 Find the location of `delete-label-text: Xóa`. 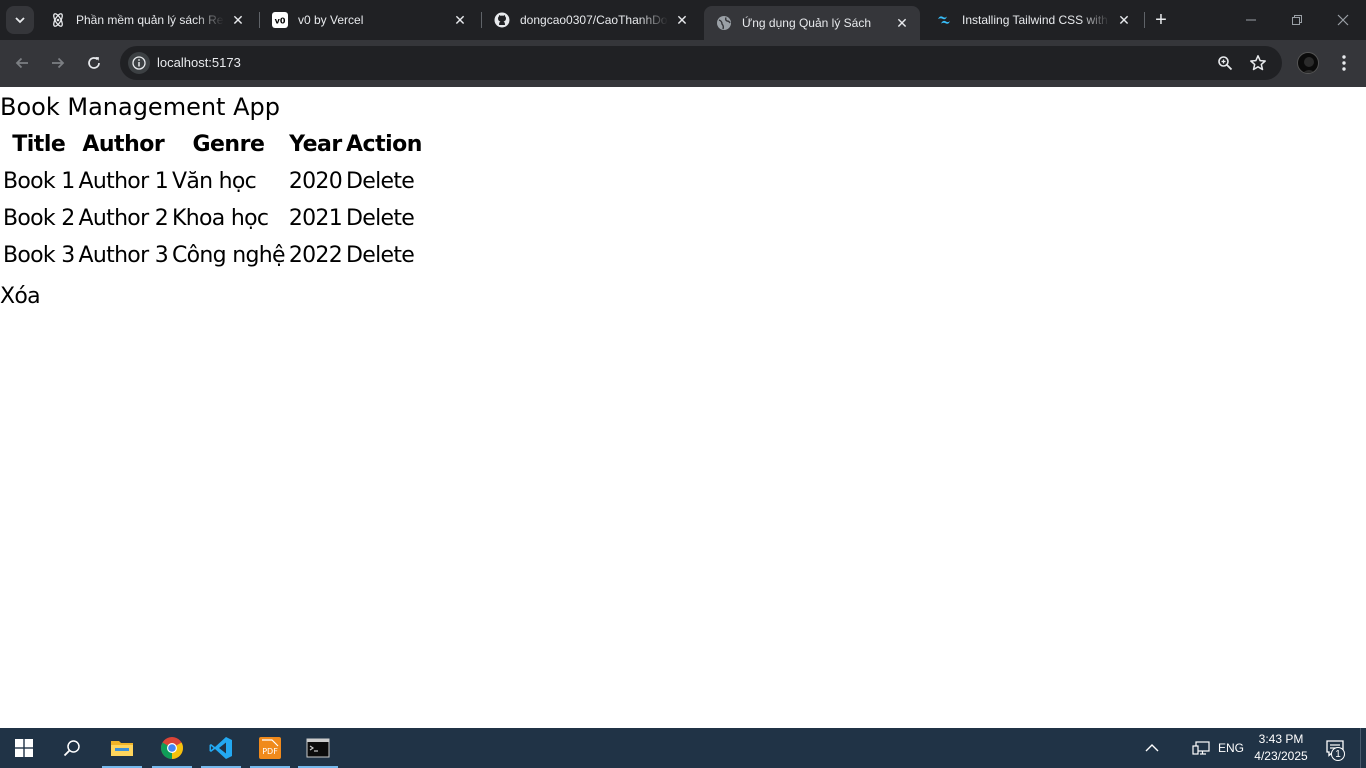

delete-label-text: Xóa is located at coordinates (20, 296).